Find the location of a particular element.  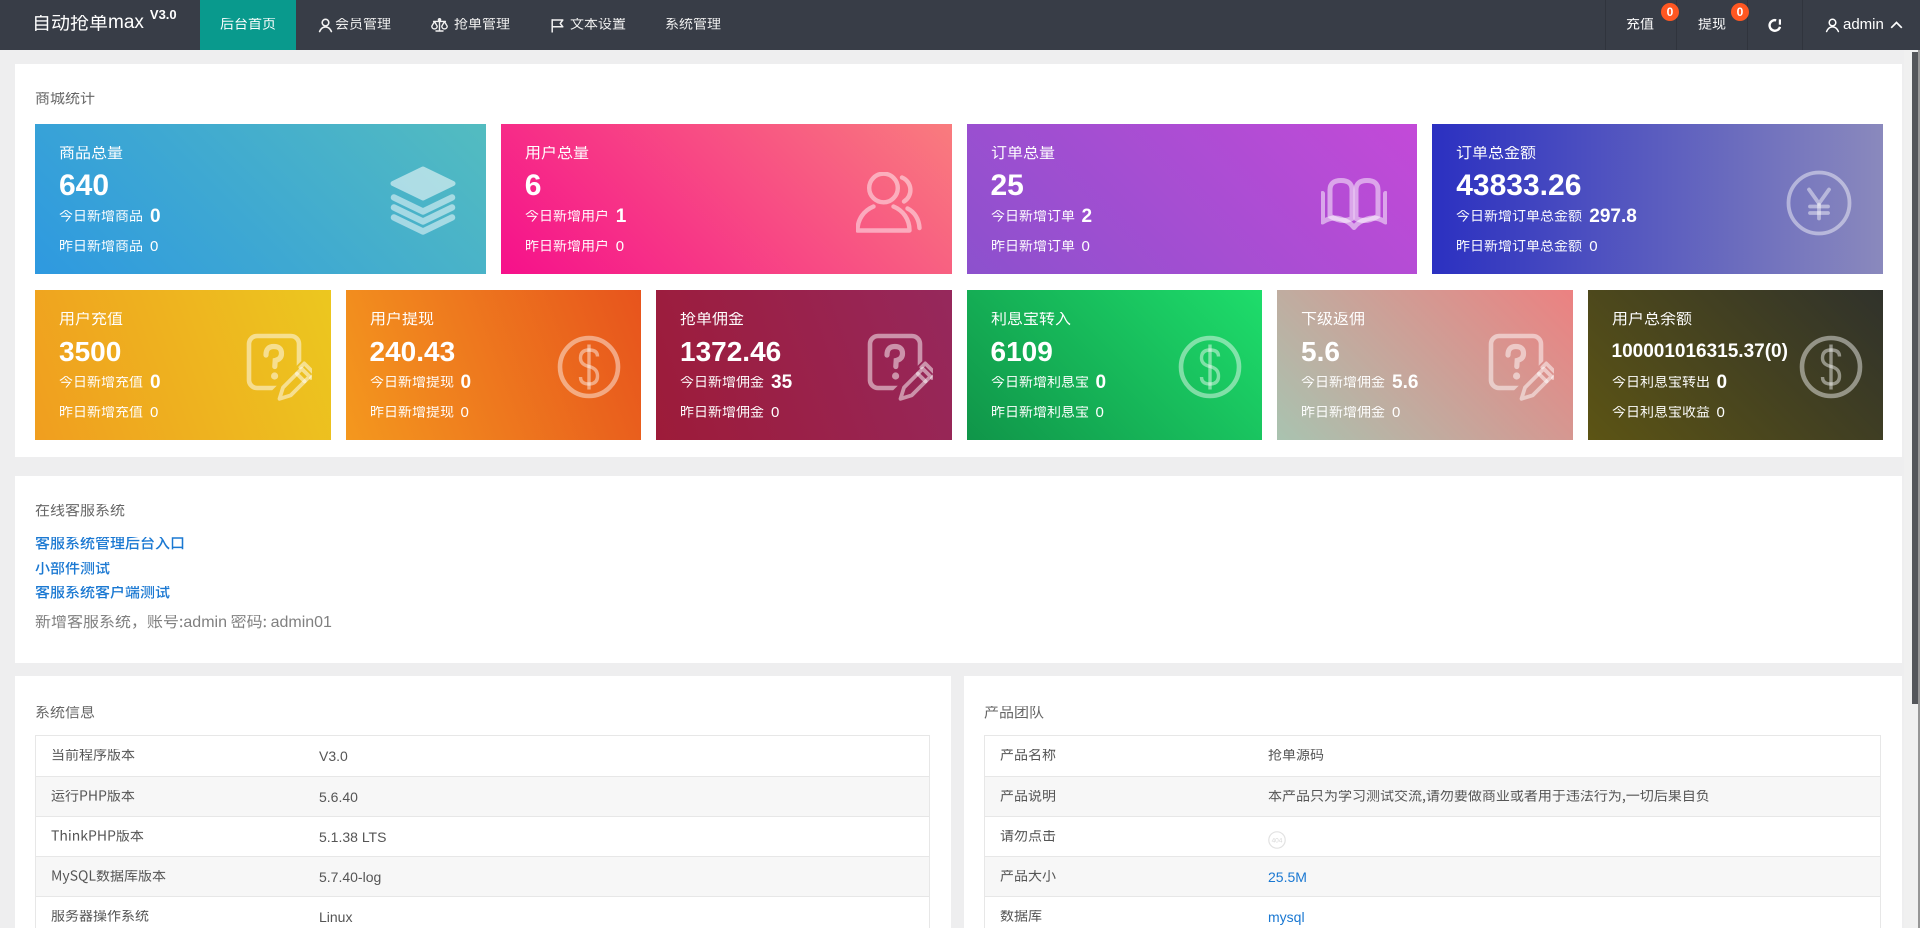

svg-text: 404 is located at coordinates (1277, 841).